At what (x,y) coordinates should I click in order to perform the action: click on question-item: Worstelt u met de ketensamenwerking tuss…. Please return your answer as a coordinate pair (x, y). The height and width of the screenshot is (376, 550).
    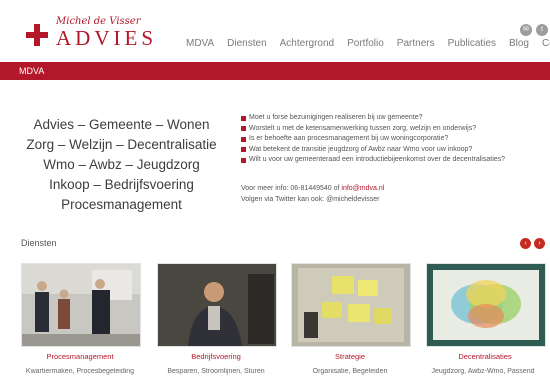
    Looking at the image, I should click on (373, 129).